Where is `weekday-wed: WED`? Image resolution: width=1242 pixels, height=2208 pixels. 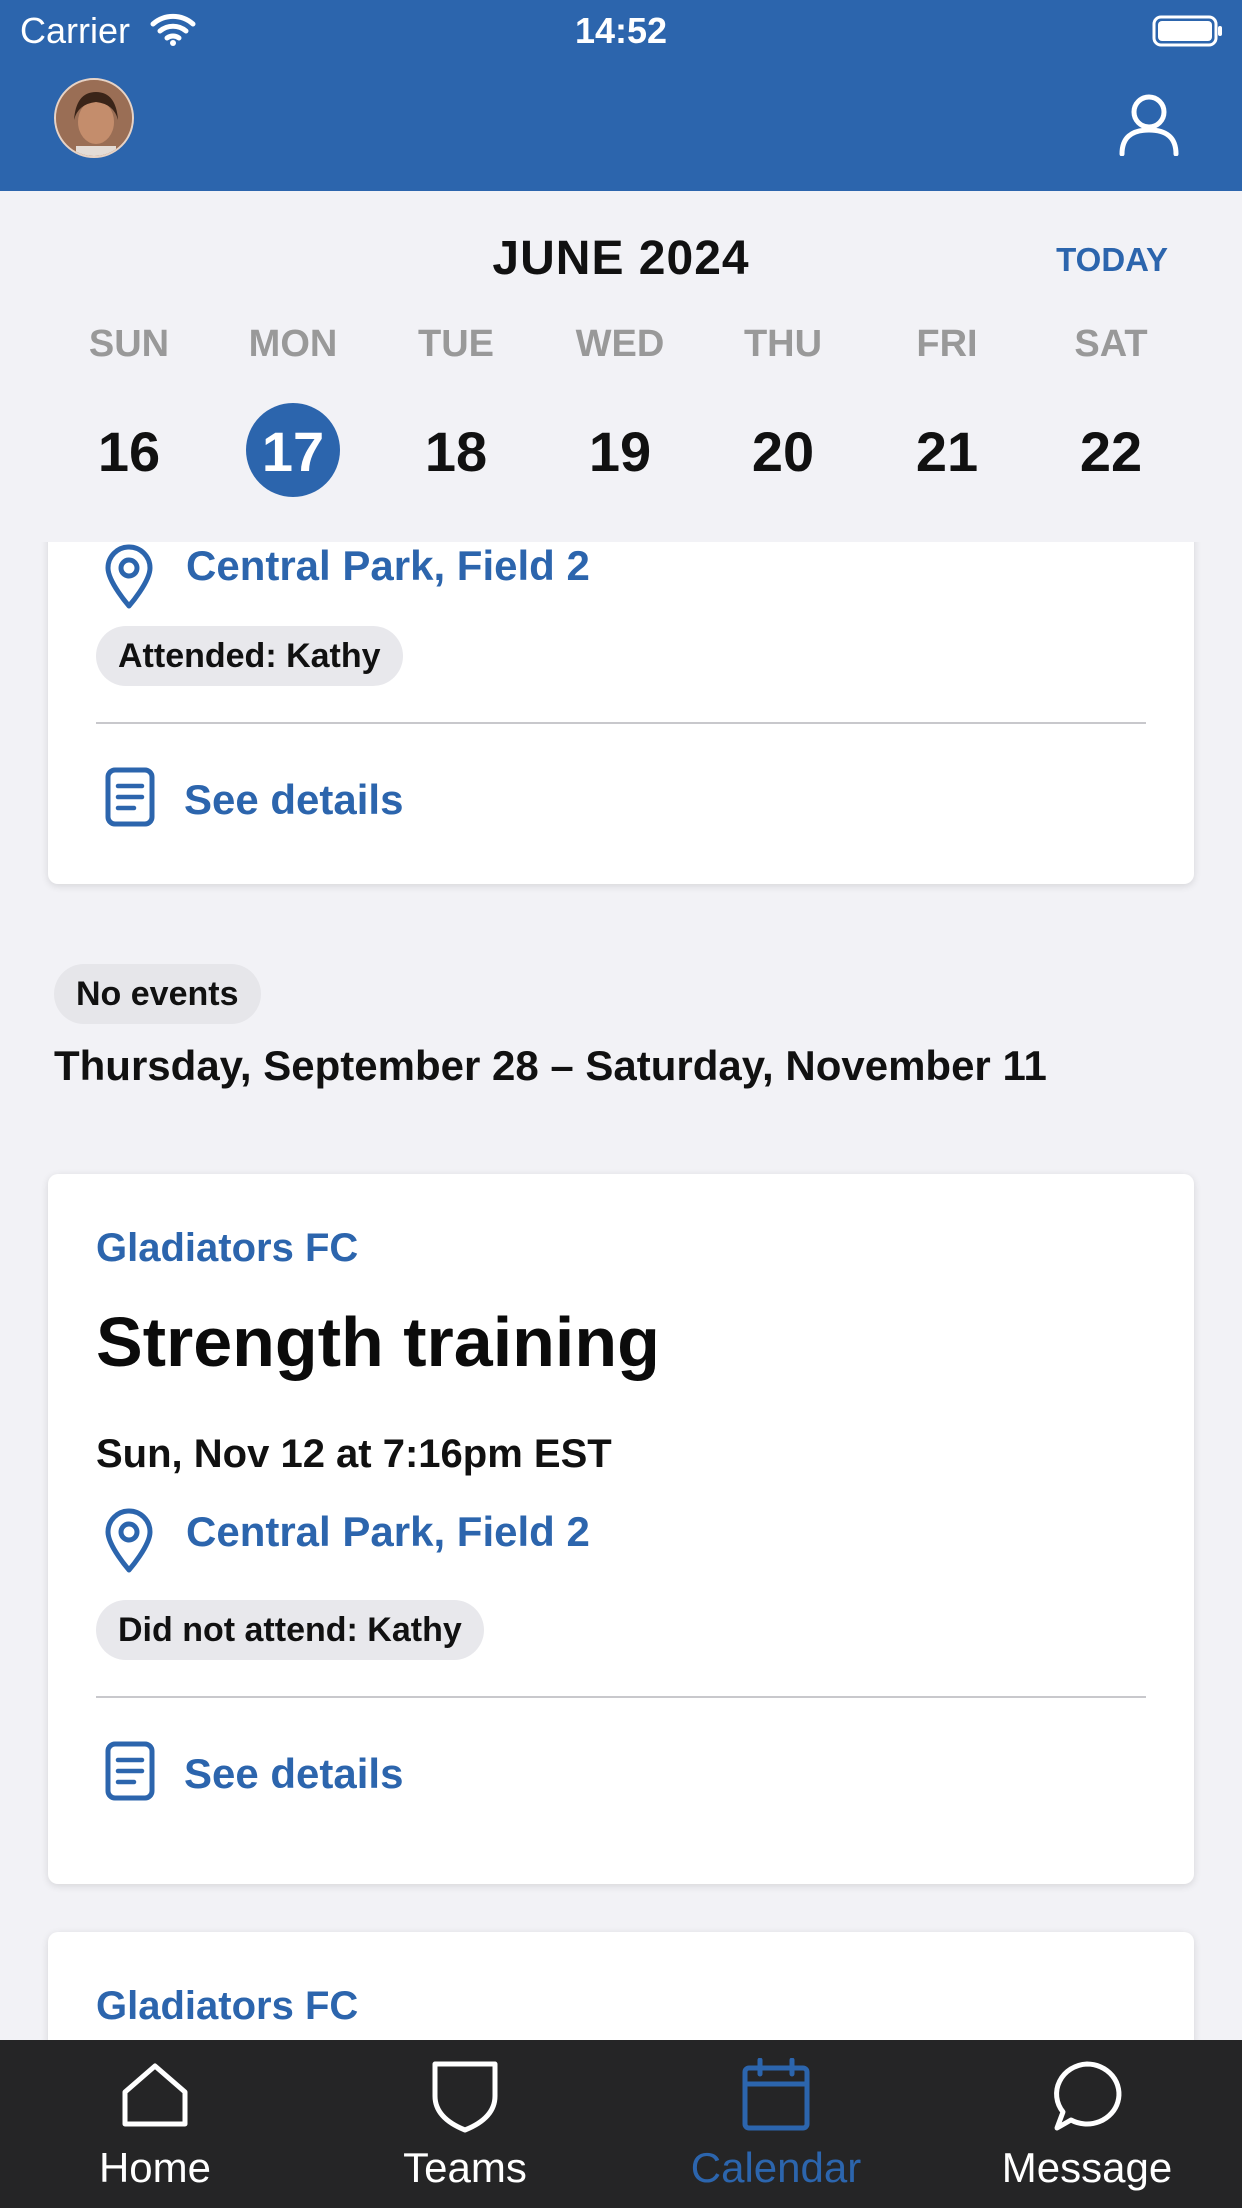
weekday-wed: WED is located at coordinates (620, 344).